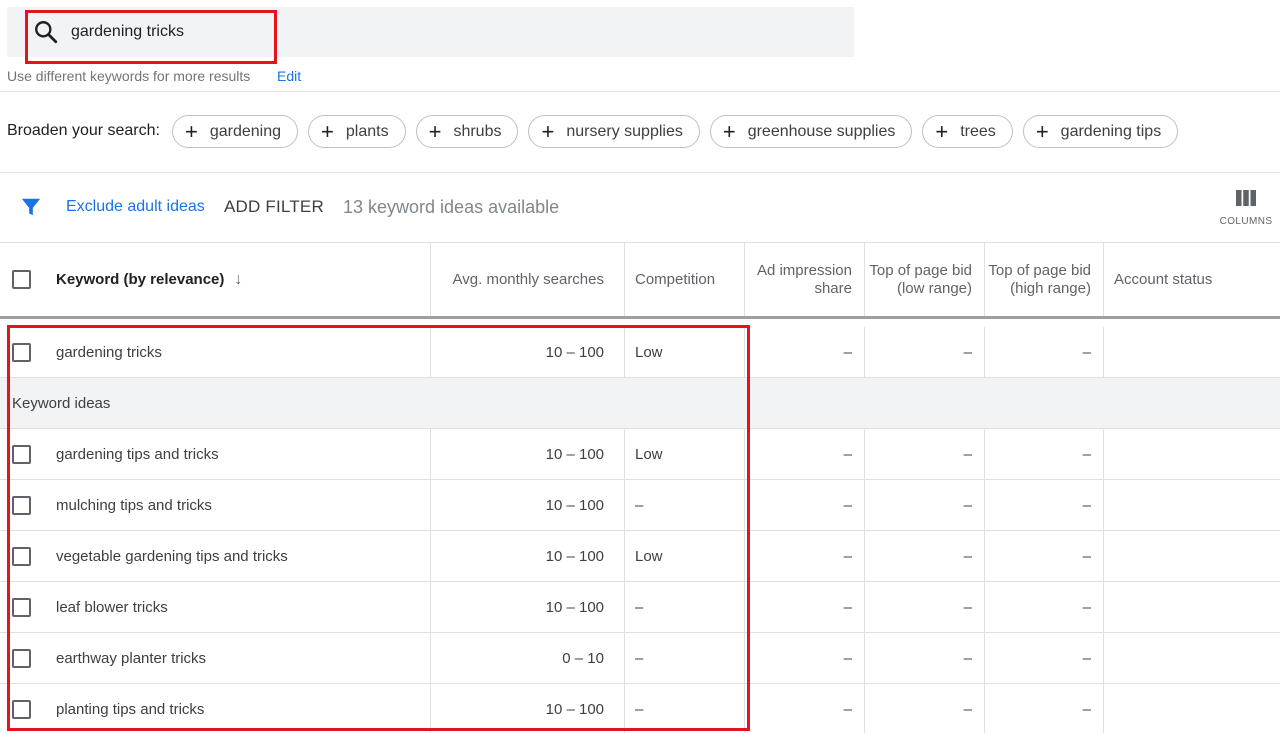  I want to click on keyword-text: earthway planter tricks, so click(131, 658).